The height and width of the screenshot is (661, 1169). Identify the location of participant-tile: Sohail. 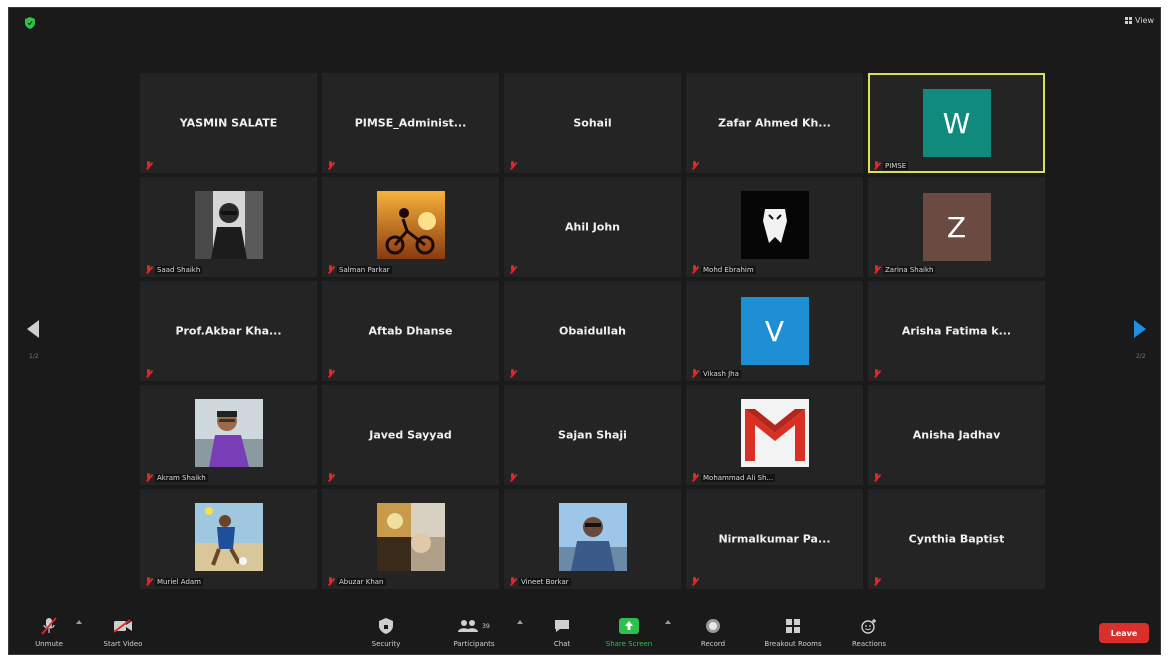
(592, 123).